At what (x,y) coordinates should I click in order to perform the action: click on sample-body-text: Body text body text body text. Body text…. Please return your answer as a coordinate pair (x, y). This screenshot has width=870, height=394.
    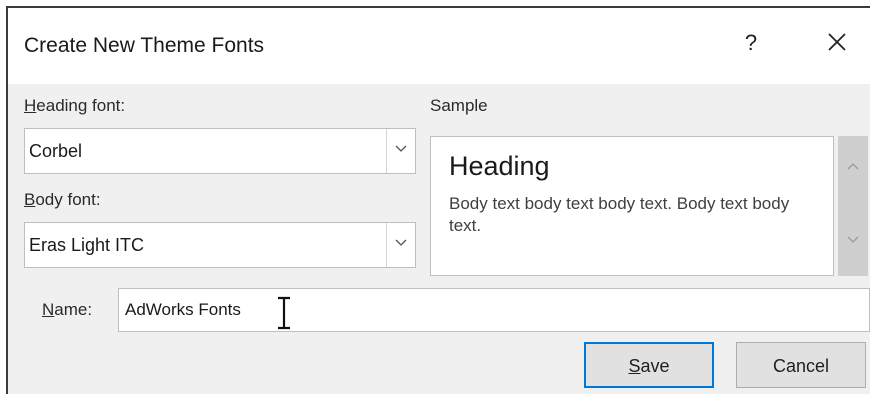
    Looking at the image, I should click on (619, 214).